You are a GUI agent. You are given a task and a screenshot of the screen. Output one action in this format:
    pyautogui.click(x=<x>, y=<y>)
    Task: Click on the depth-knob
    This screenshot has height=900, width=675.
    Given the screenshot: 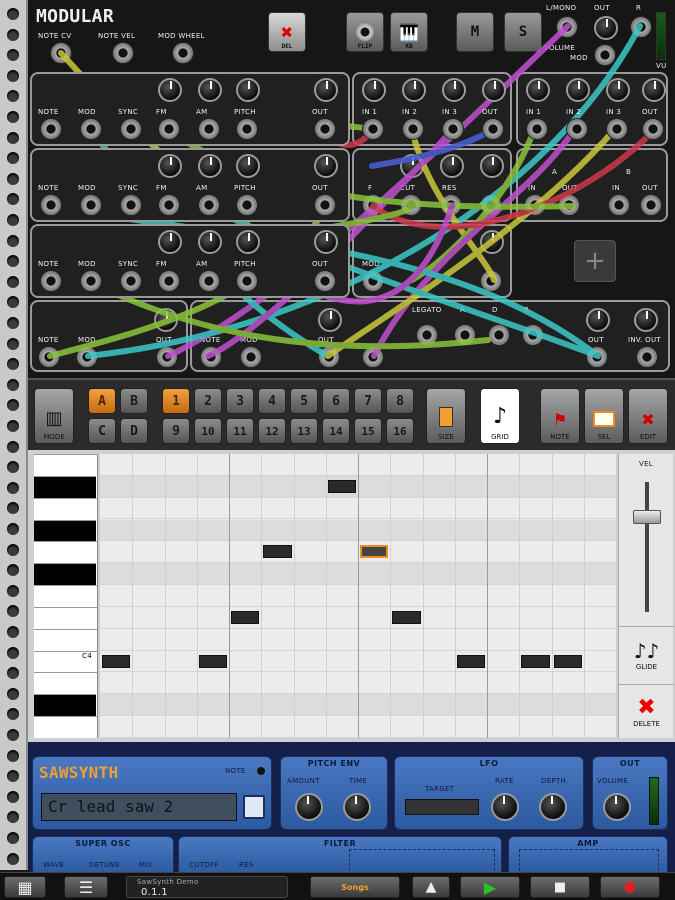 What is the action you would take?
    pyautogui.click(x=553, y=807)
    